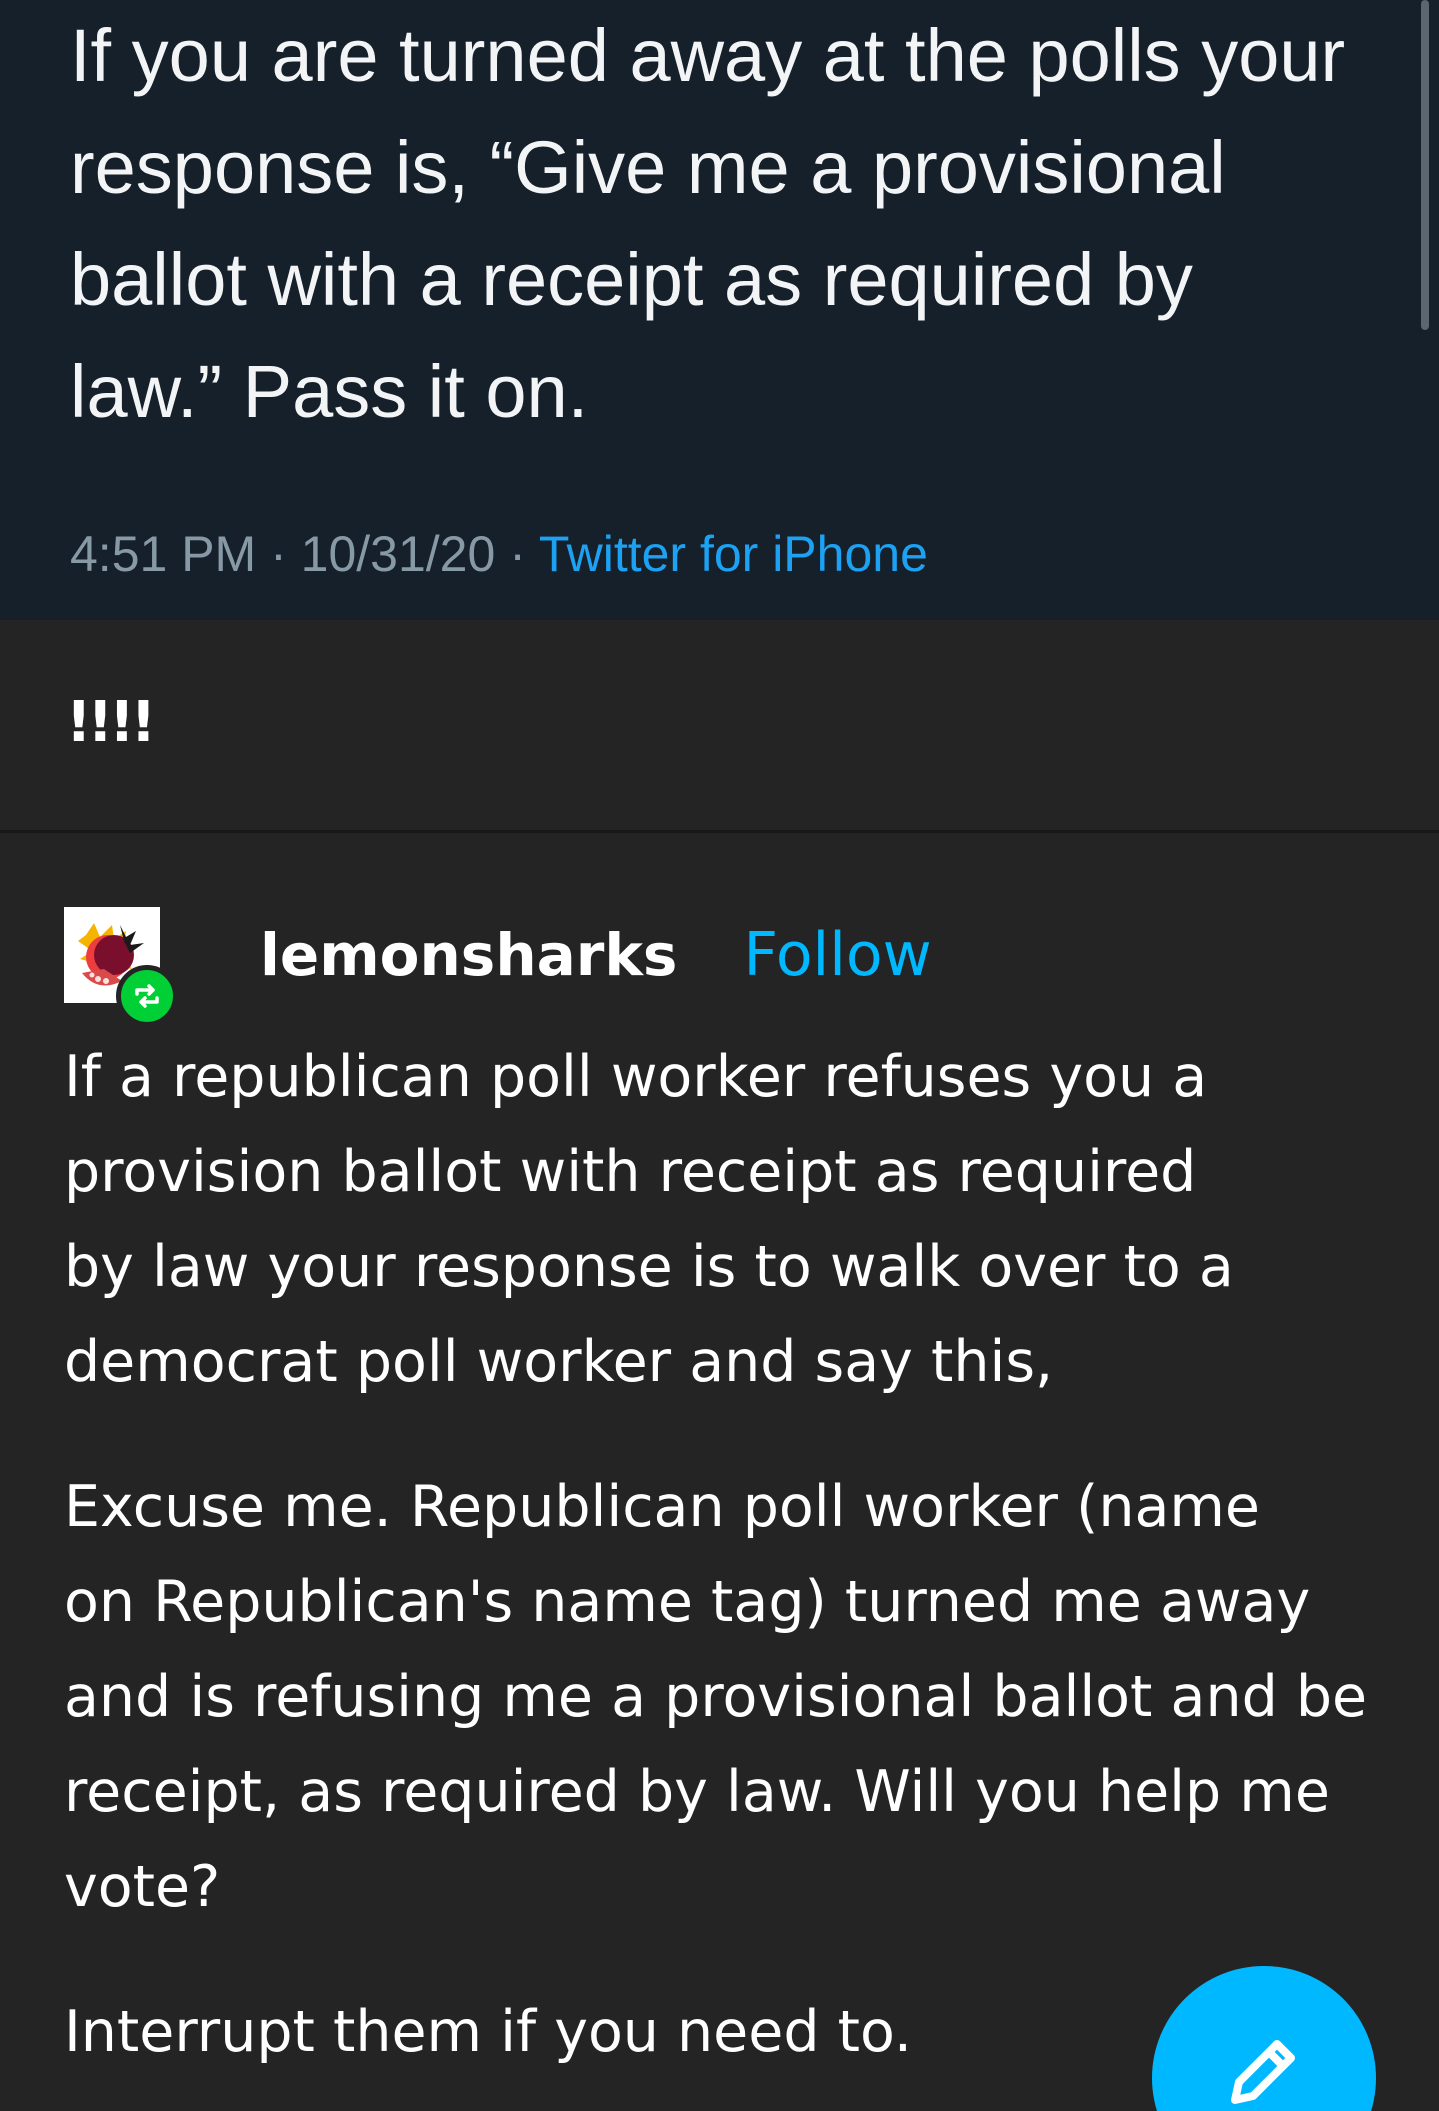  I want to click on tweet-metadata: 4:51 PM · 10/31/20 · Twitter for iPhone, so click(499, 554).